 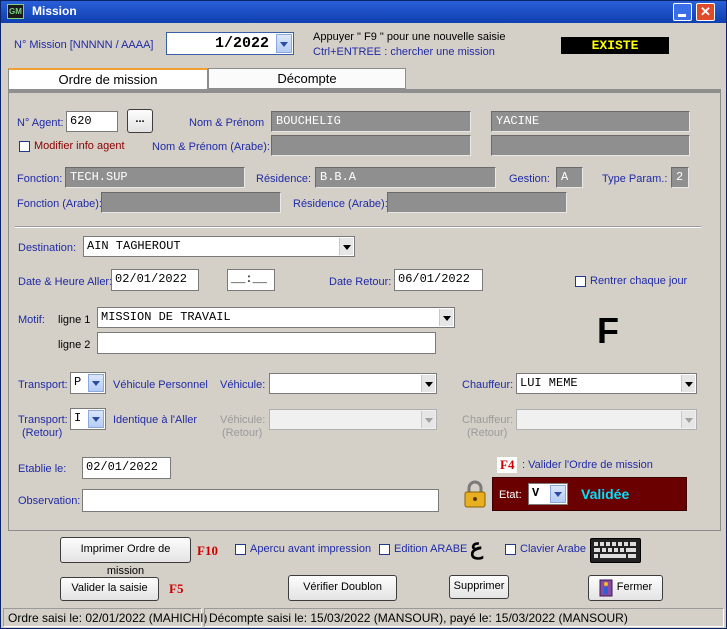 I want to click on clavier-arabe-checkbox, so click(x=510, y=549).